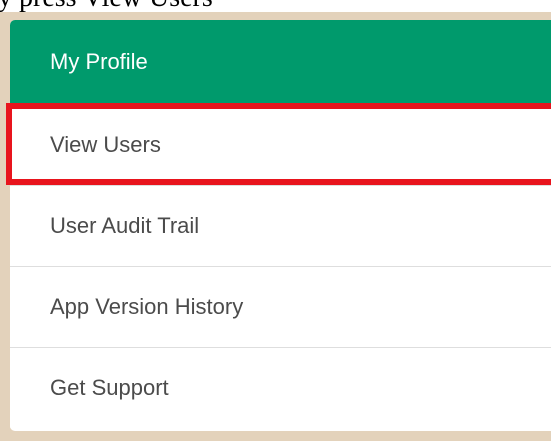 The image size is (551, 441). I want to click on menu-item-label: User Audit Trail, so click(125, 225).